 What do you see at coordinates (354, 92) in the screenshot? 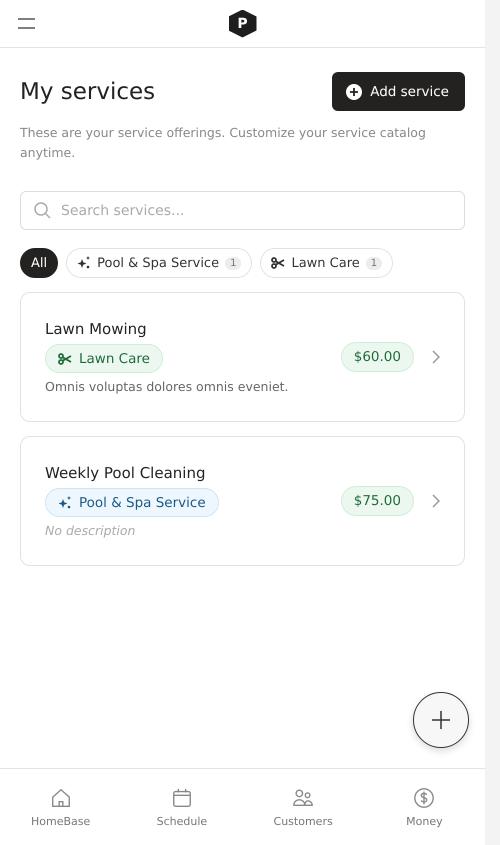
I see `plus-circle-icon` at bounding box center [354, 92].